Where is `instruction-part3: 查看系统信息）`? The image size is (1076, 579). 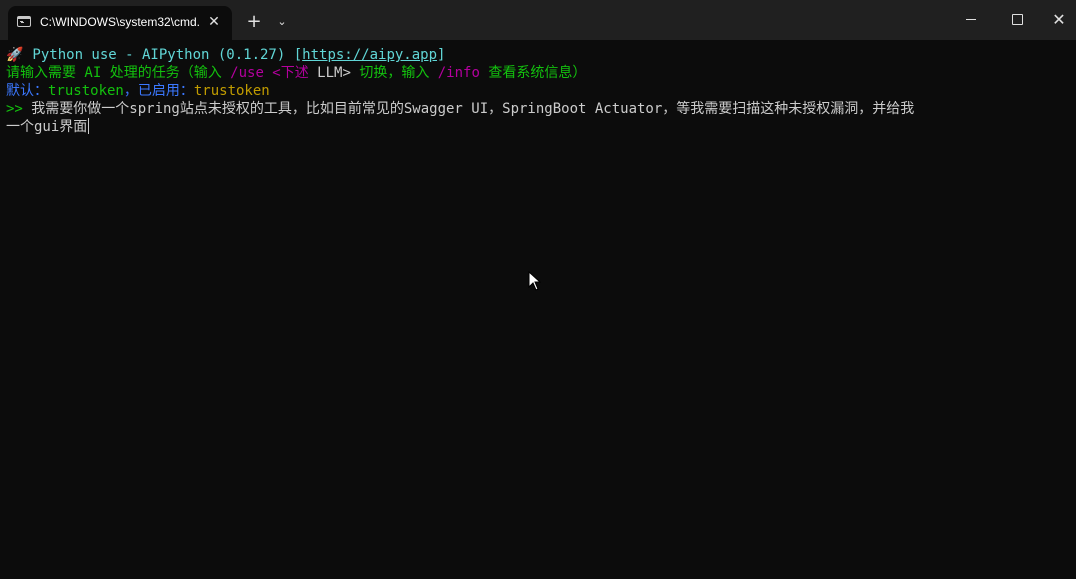
instruction-part3: 查看系统信息） is located at coordinates (533, 73).